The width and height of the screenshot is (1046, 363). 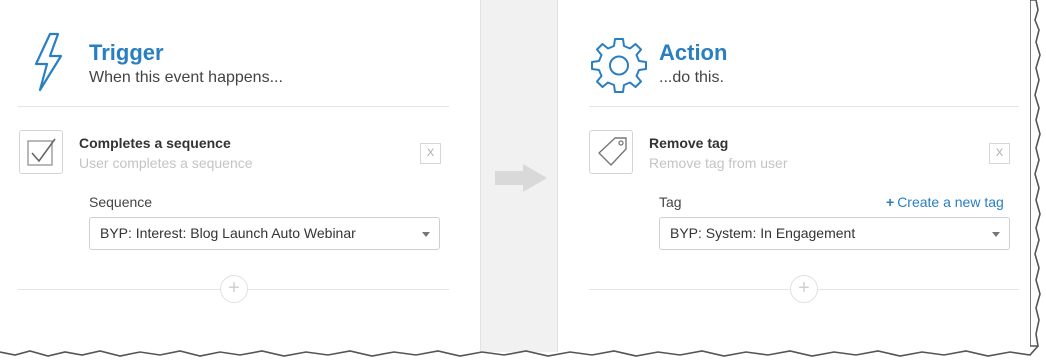 I want to click on trigger-item-icon-box, so click(x=41, y=152).